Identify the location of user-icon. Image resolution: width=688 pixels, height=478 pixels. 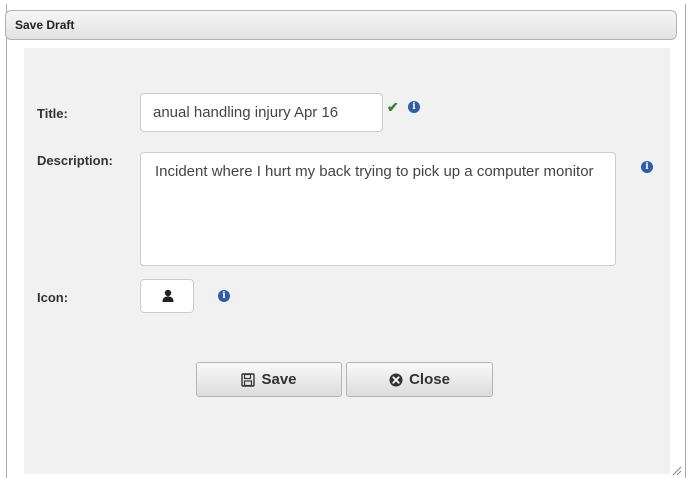
(168, 295).